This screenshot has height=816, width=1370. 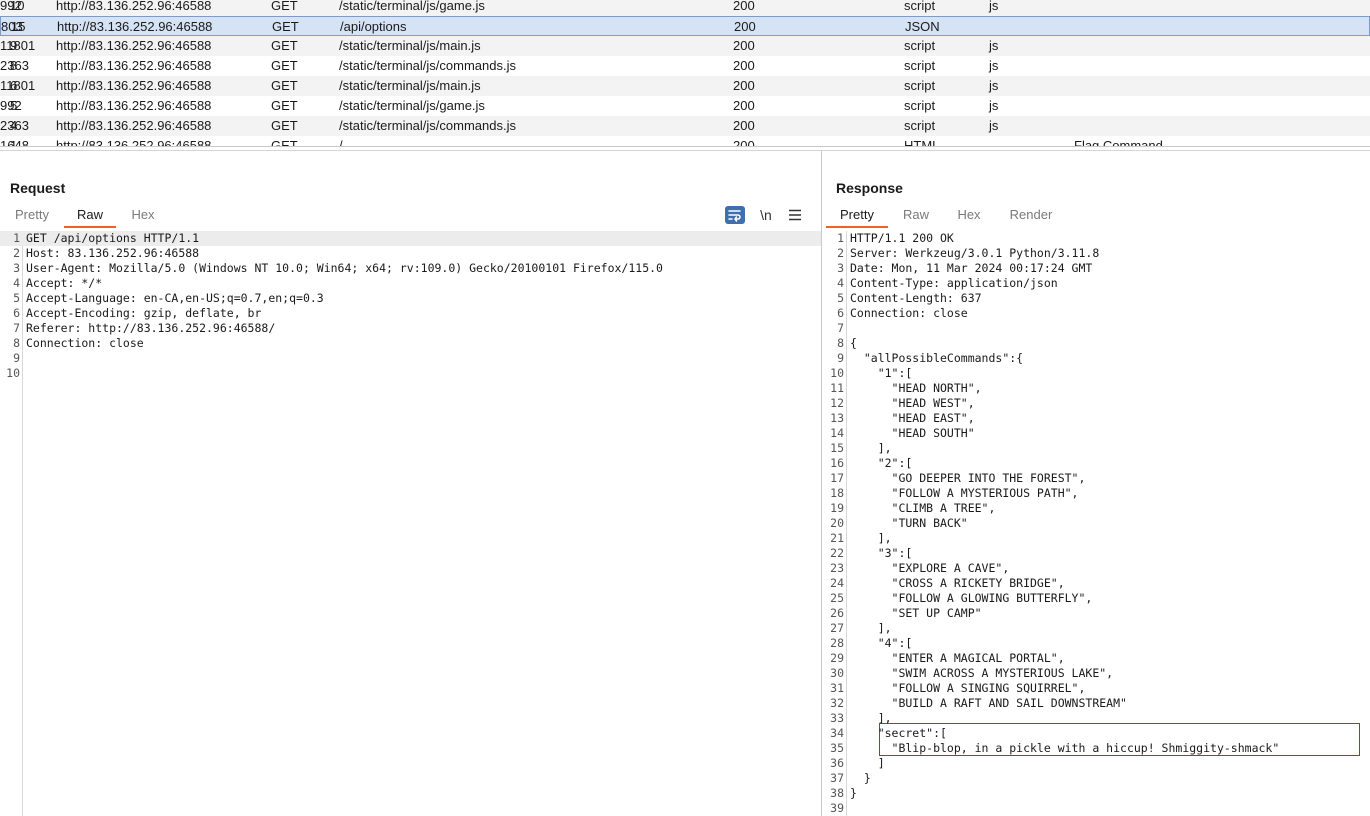 I want to click on history-cell-url: /api/options, so click(x=373, y=26).